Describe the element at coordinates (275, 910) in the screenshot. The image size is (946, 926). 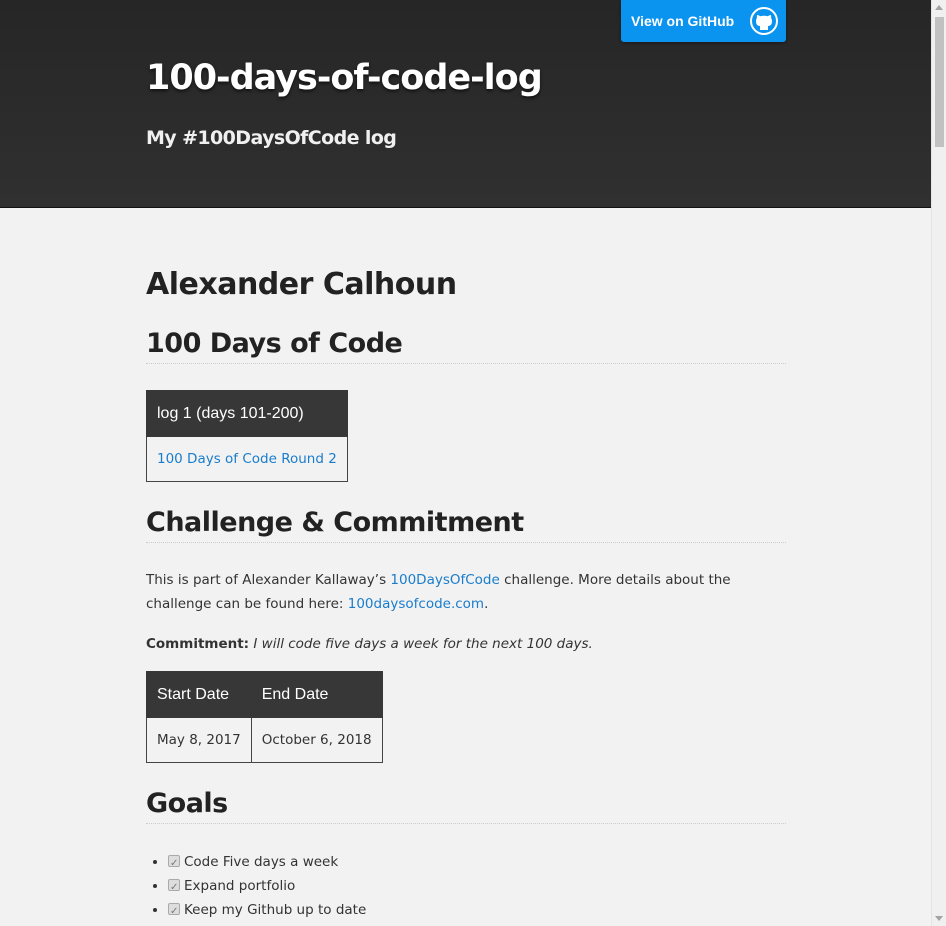
I see `goal-text: Keep my Github up to date` at that location.